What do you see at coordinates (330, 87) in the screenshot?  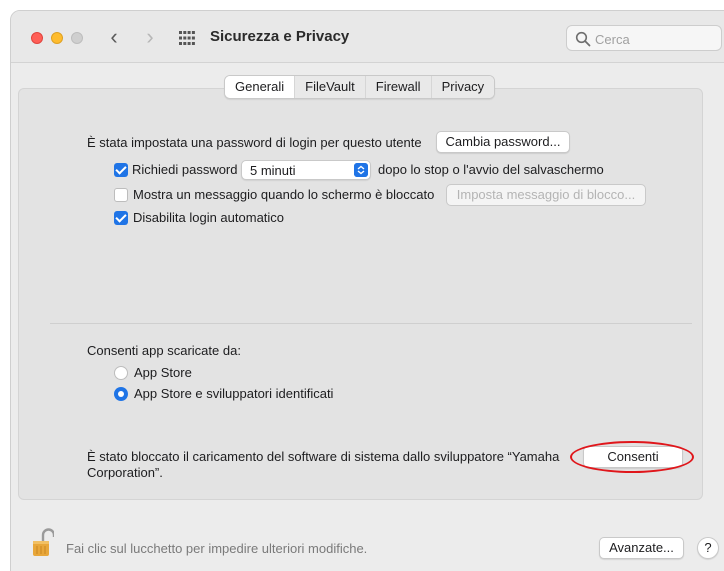 I see `tab-filevault: FileVault` at bounding box center [330, 87].